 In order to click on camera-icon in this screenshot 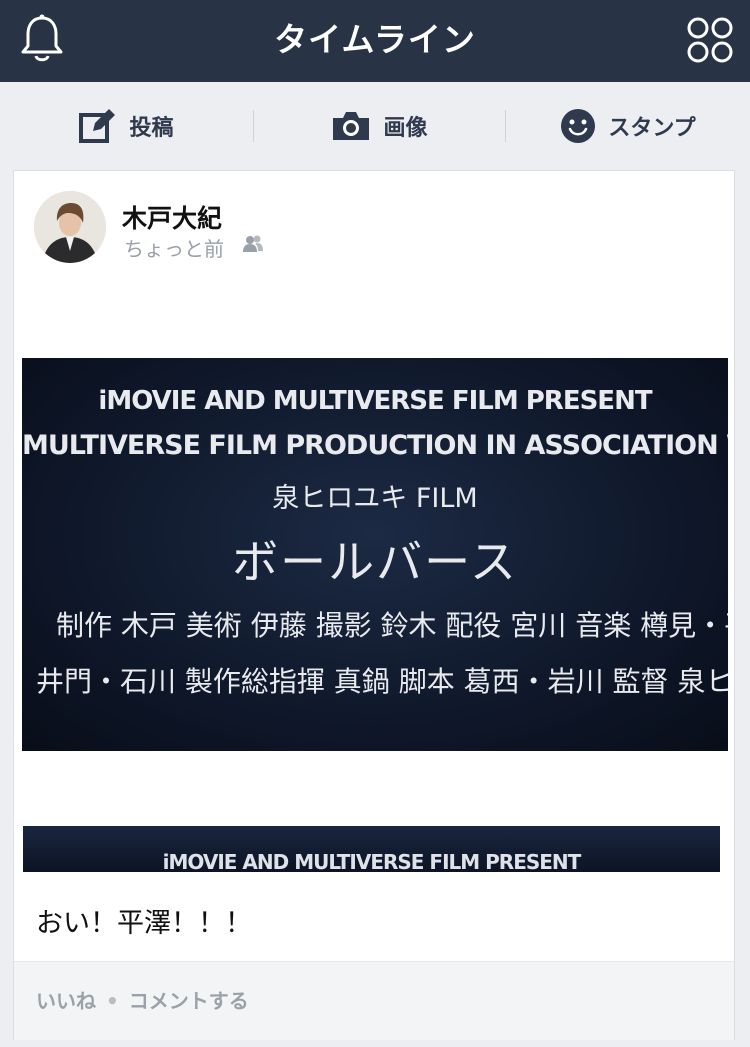, I will do `click(351, 126)`.